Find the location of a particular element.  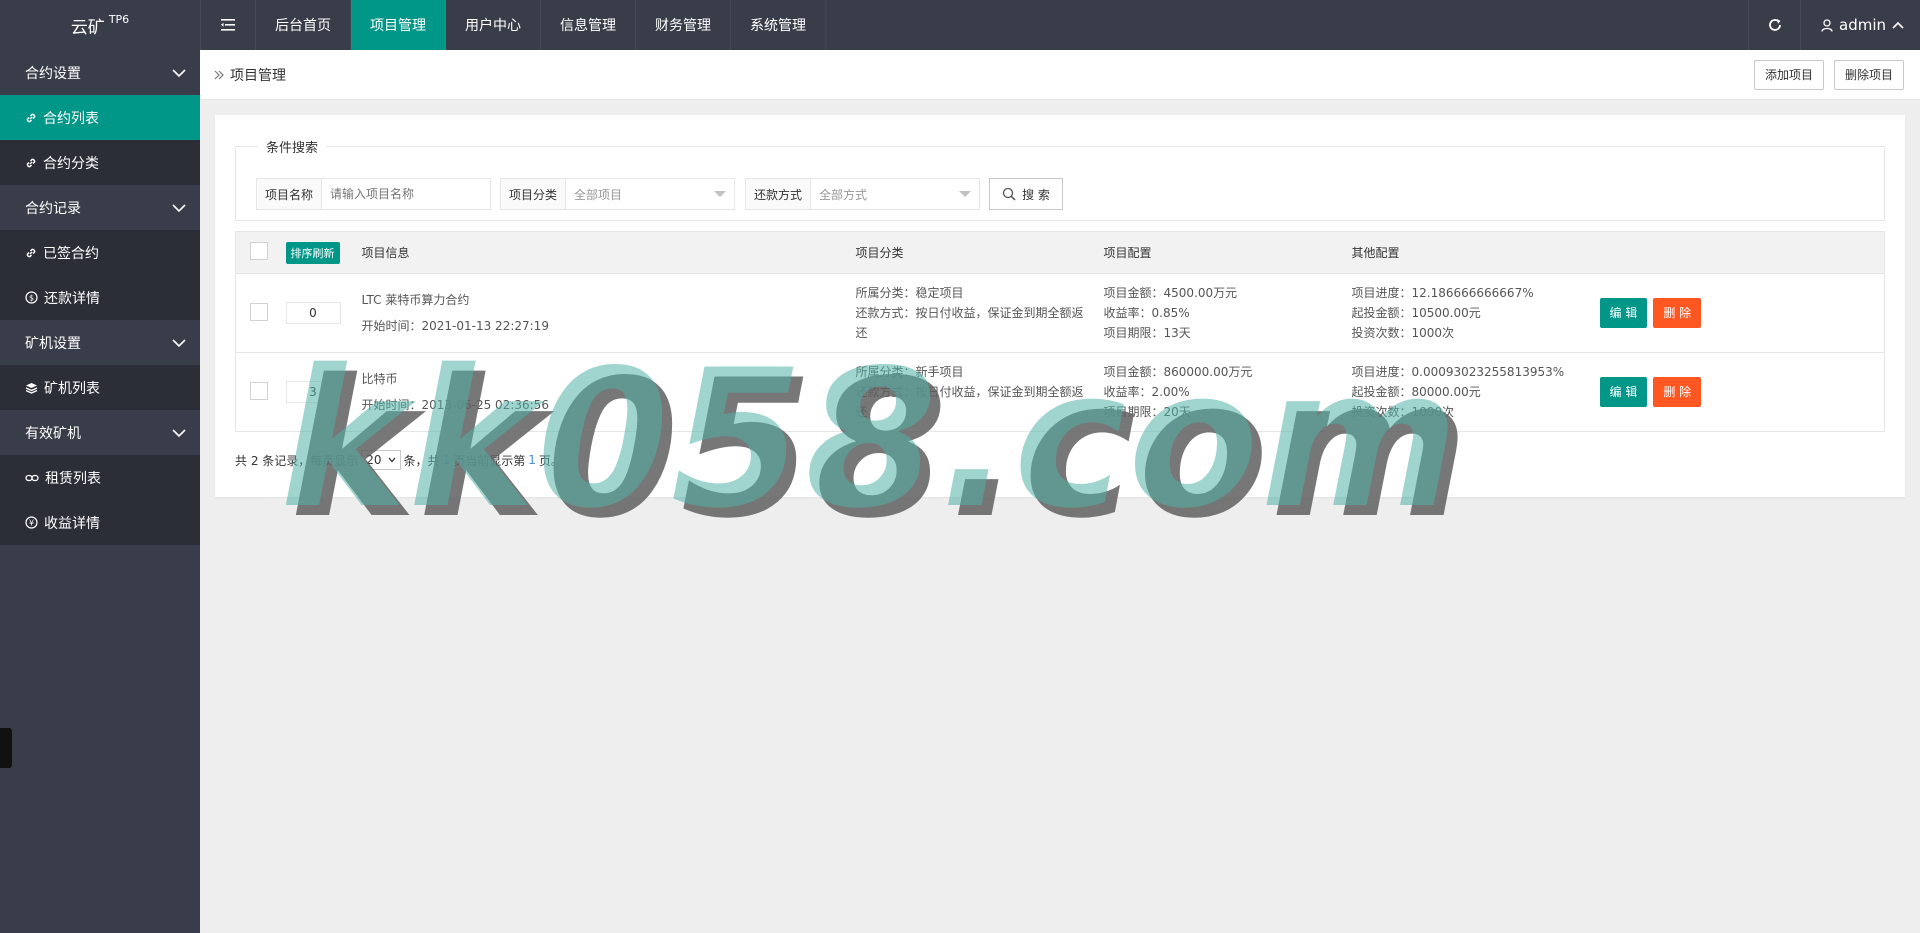

delete-project-button: 删除项目 is located at coordinates (1868, 74).